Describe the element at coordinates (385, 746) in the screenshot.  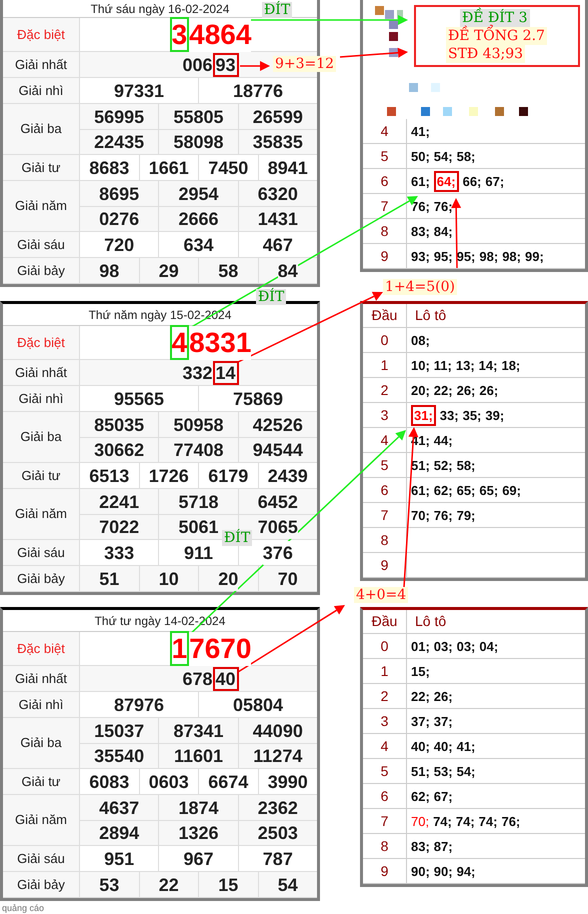
I see `head-digit: 4` at that location.